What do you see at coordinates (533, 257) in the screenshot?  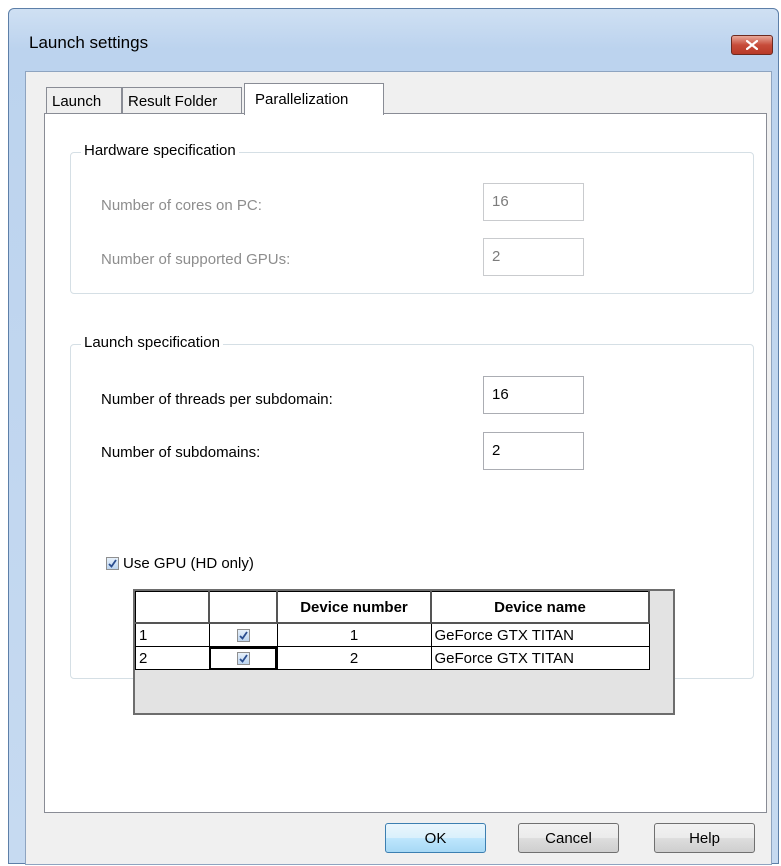 I see `gpus-field: 2` at bounding box center [533, 257].